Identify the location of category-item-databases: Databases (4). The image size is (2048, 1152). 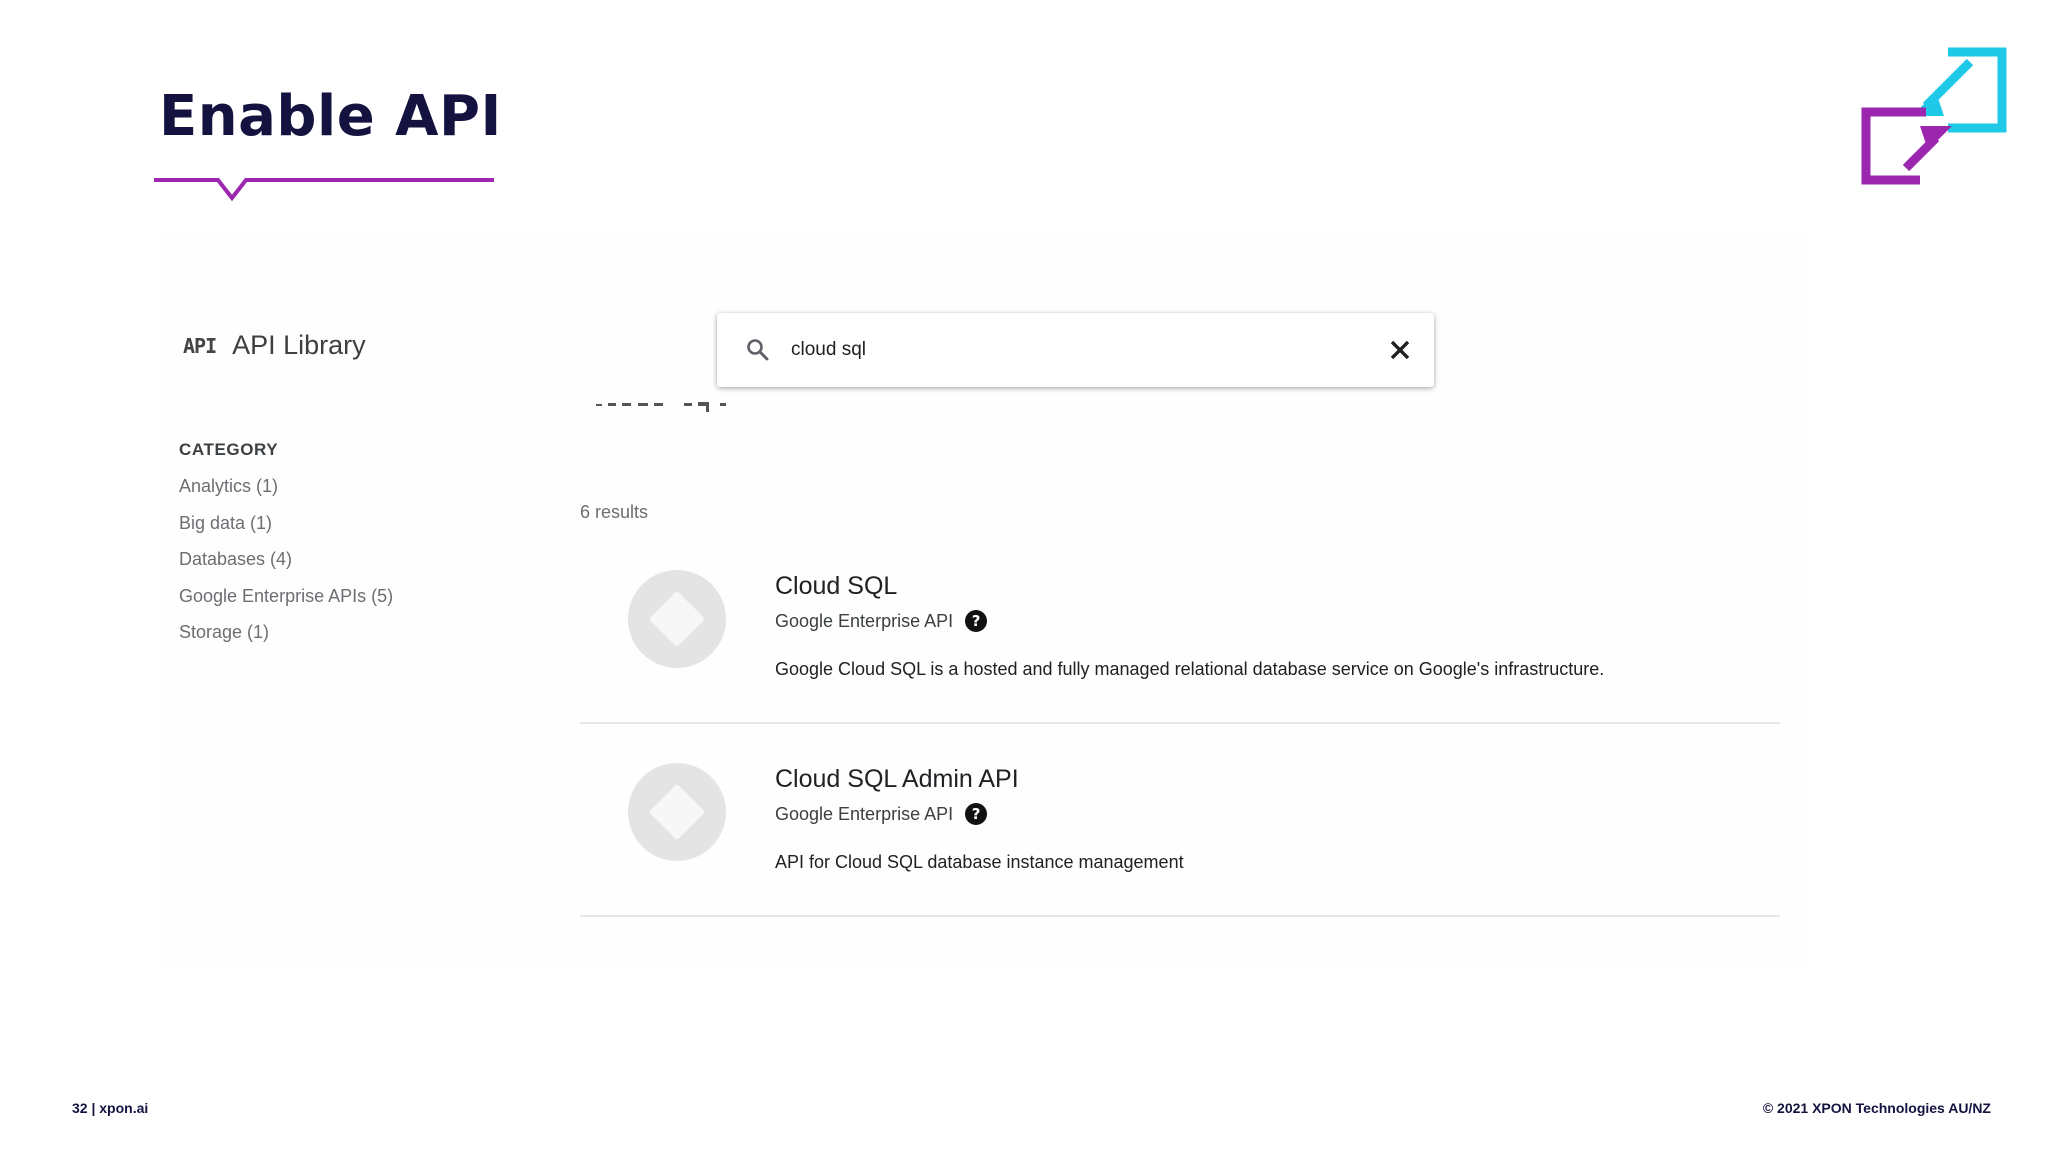
(286, 565).